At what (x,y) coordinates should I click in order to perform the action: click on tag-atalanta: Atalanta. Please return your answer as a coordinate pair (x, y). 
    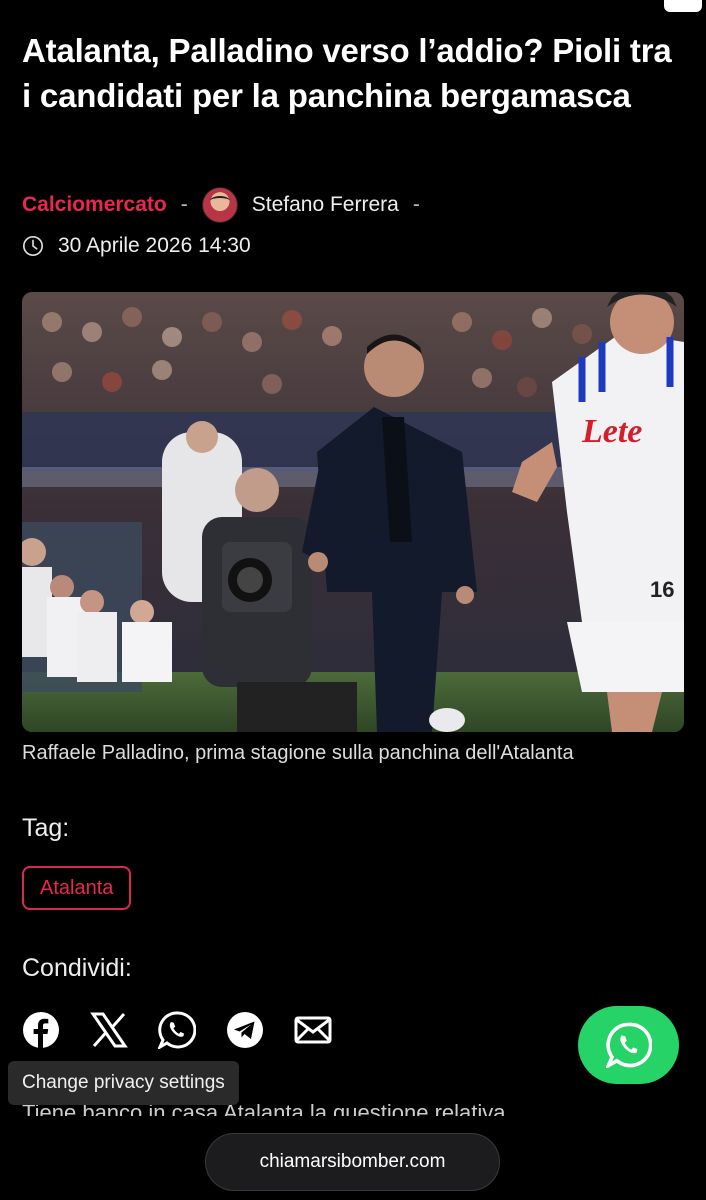
    Looking at the image, I should click on (77, 888).